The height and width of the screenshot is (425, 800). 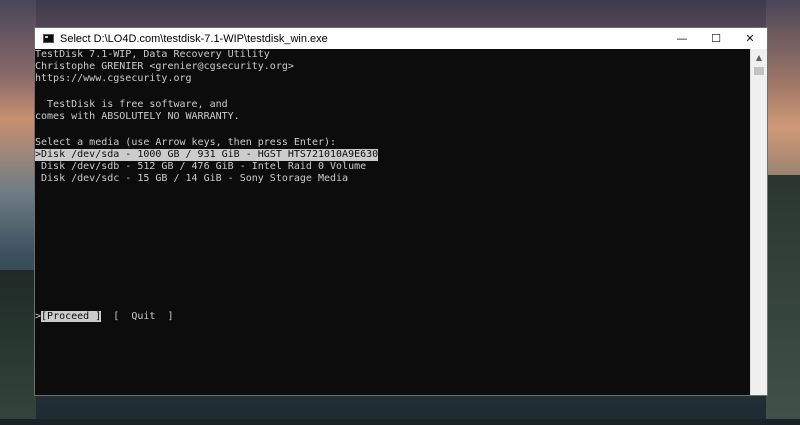 I want to click on window-controls: — ☐ ✕, so click(x=716, y=38).